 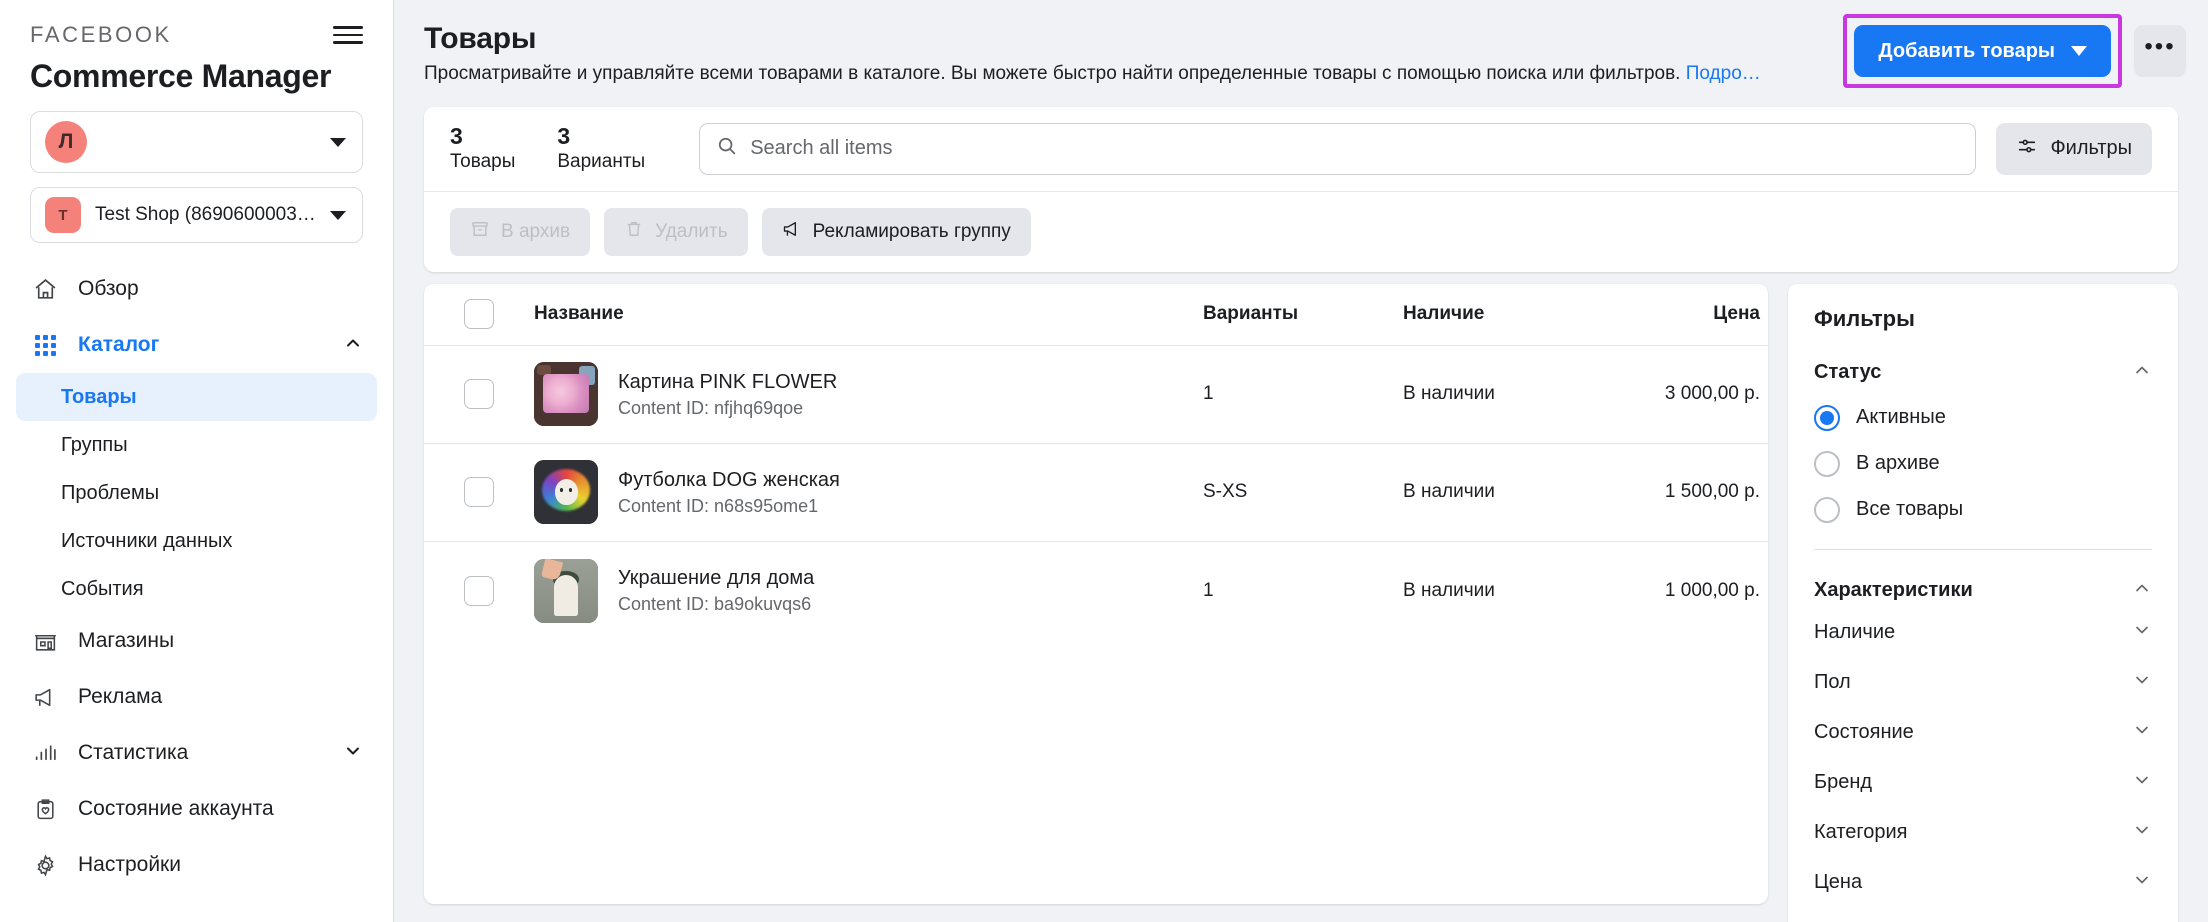 I want to click on product-title: Украшение для дома, so click(x=716, y=578).